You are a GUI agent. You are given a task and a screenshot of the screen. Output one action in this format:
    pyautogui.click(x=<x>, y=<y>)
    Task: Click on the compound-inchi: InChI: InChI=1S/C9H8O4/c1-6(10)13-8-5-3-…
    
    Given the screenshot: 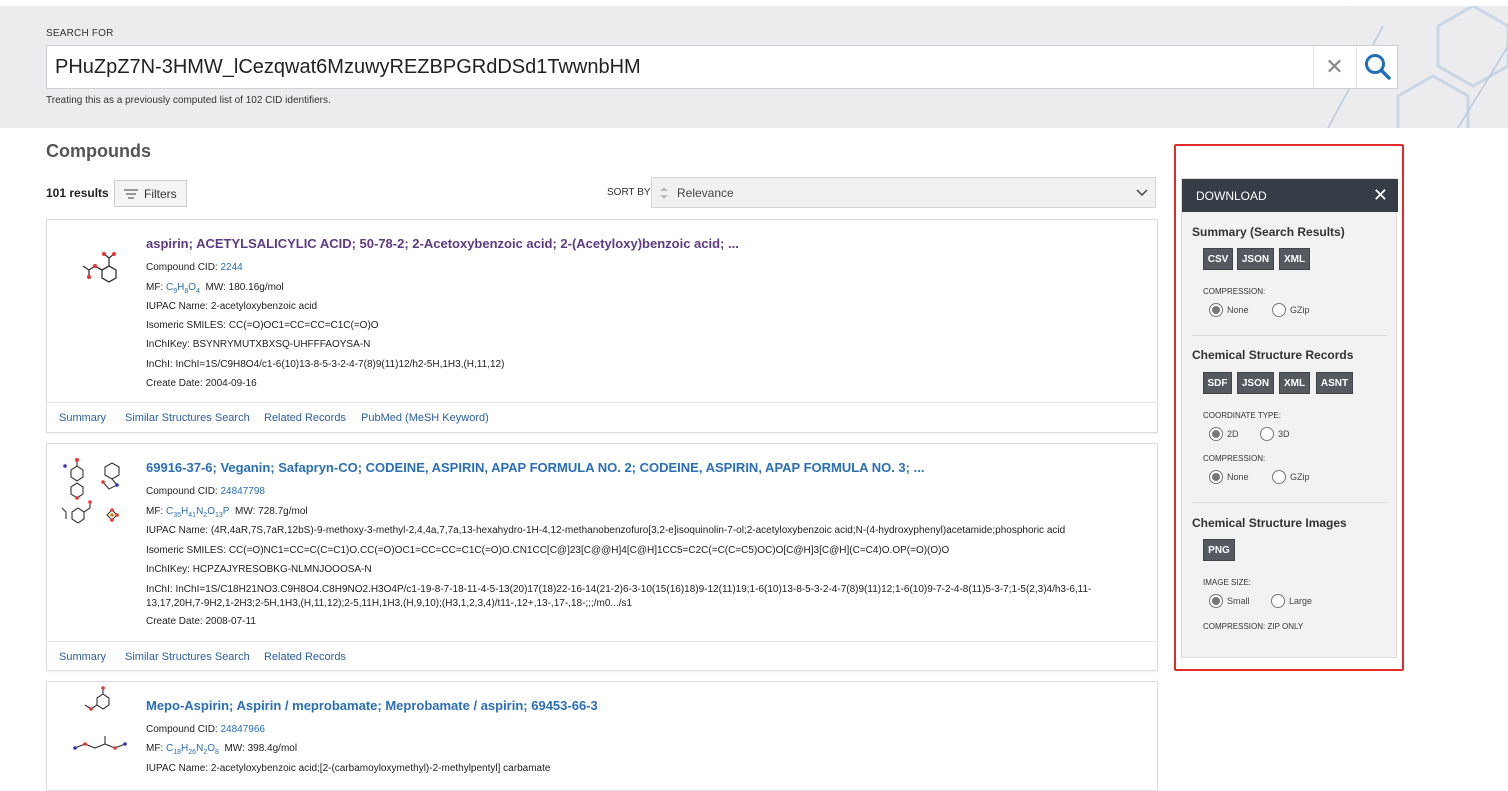 What is the action you would take?
    pyautogui.click(x=325, y=364)
    